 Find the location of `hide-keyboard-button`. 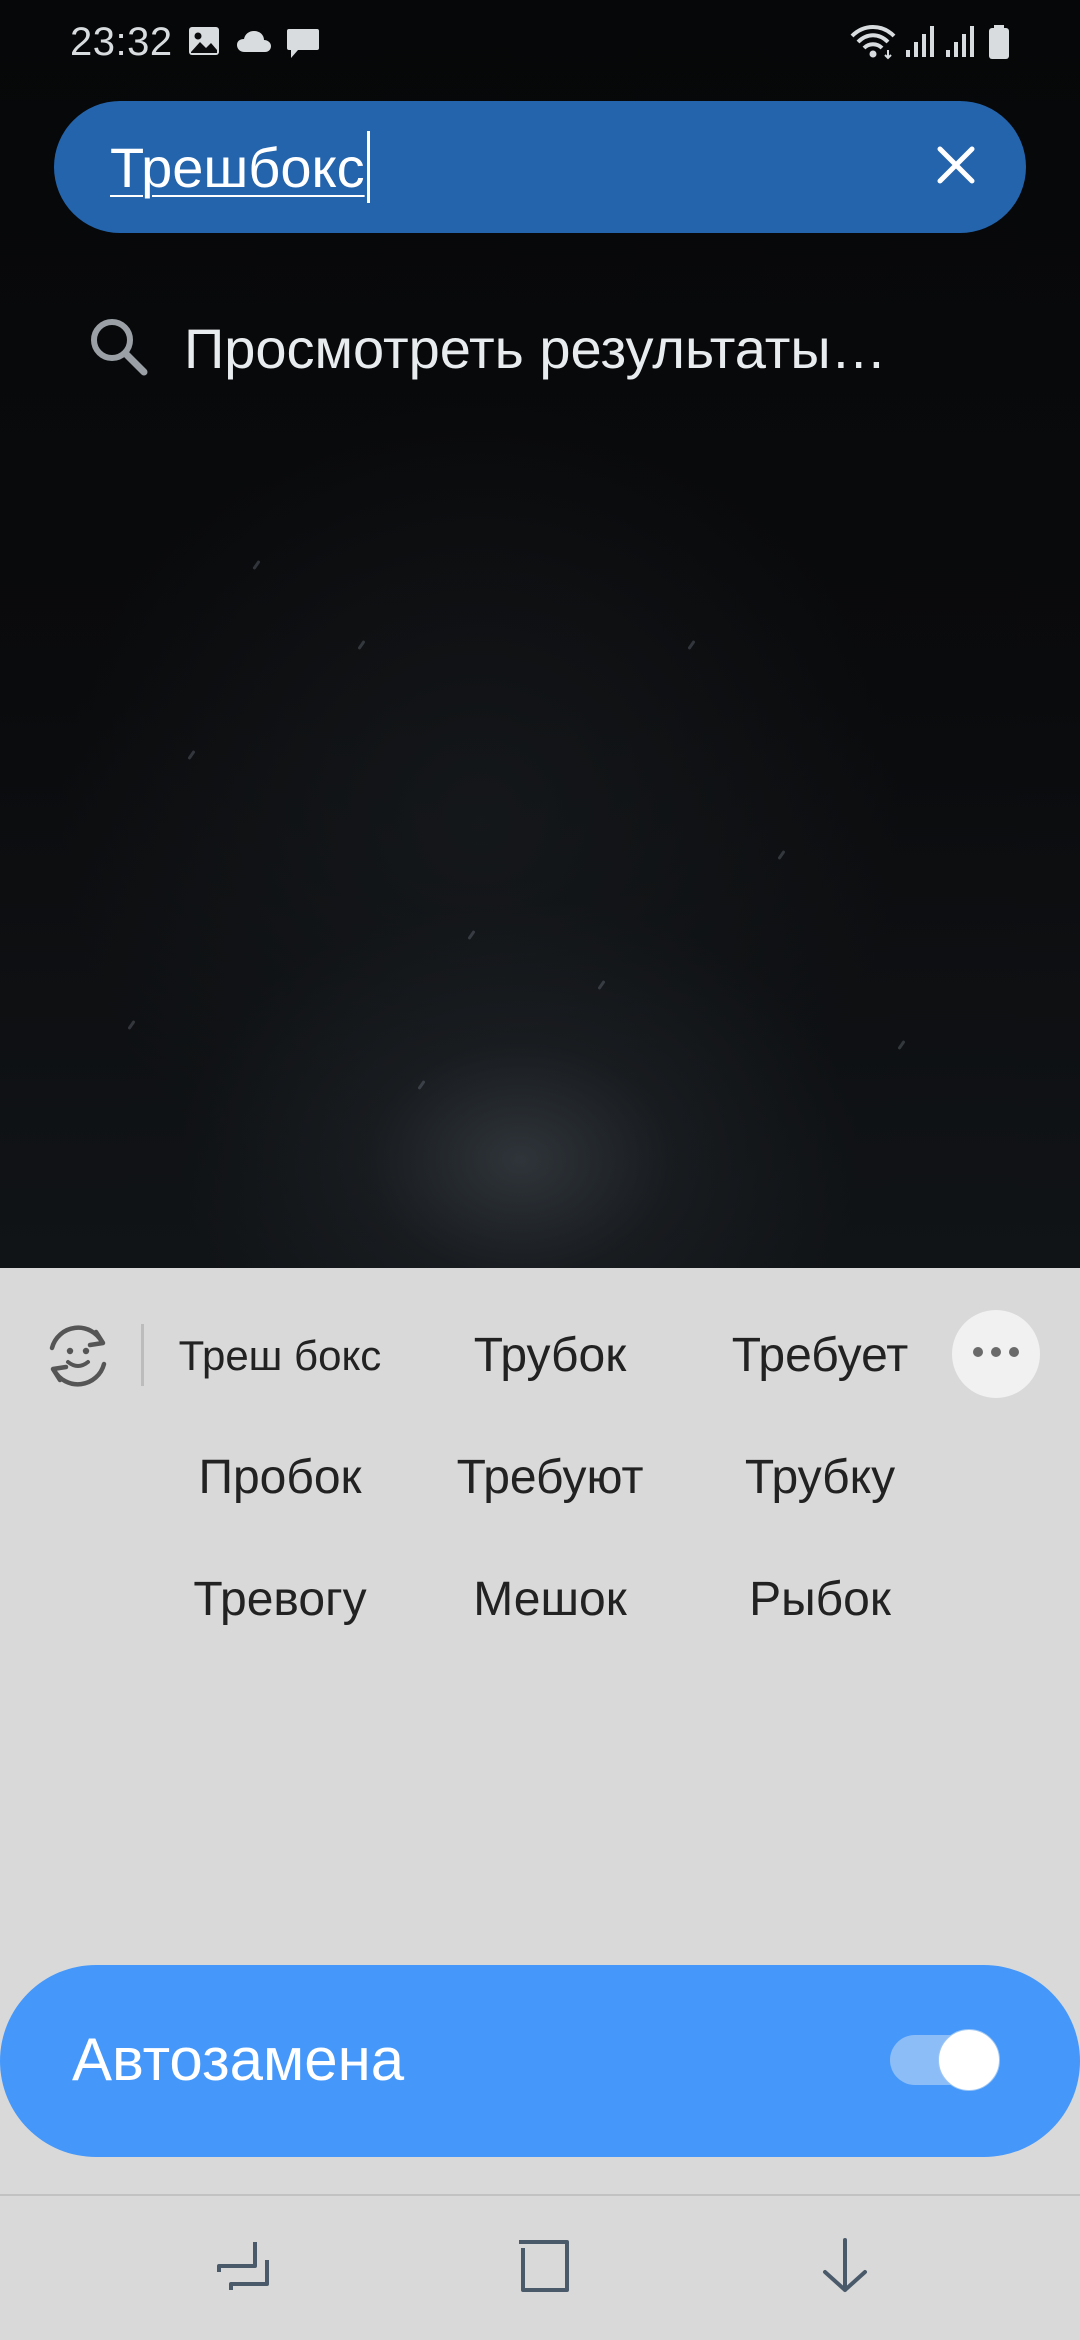

hide-keyboard-button is located at coordinates (845, 2268).